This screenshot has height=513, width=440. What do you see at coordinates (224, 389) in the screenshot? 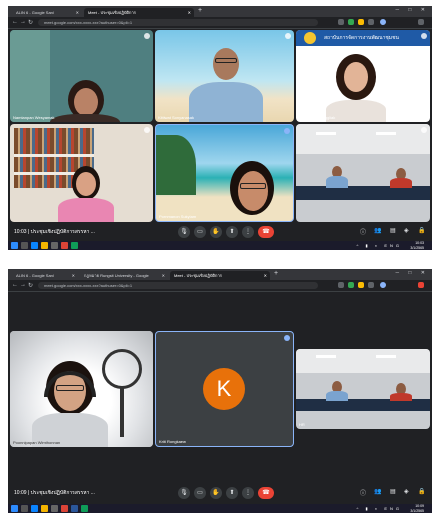
I see `participant-tile-active-speaker: K Kriti Rongkaew` at bounding box center [224, 389].